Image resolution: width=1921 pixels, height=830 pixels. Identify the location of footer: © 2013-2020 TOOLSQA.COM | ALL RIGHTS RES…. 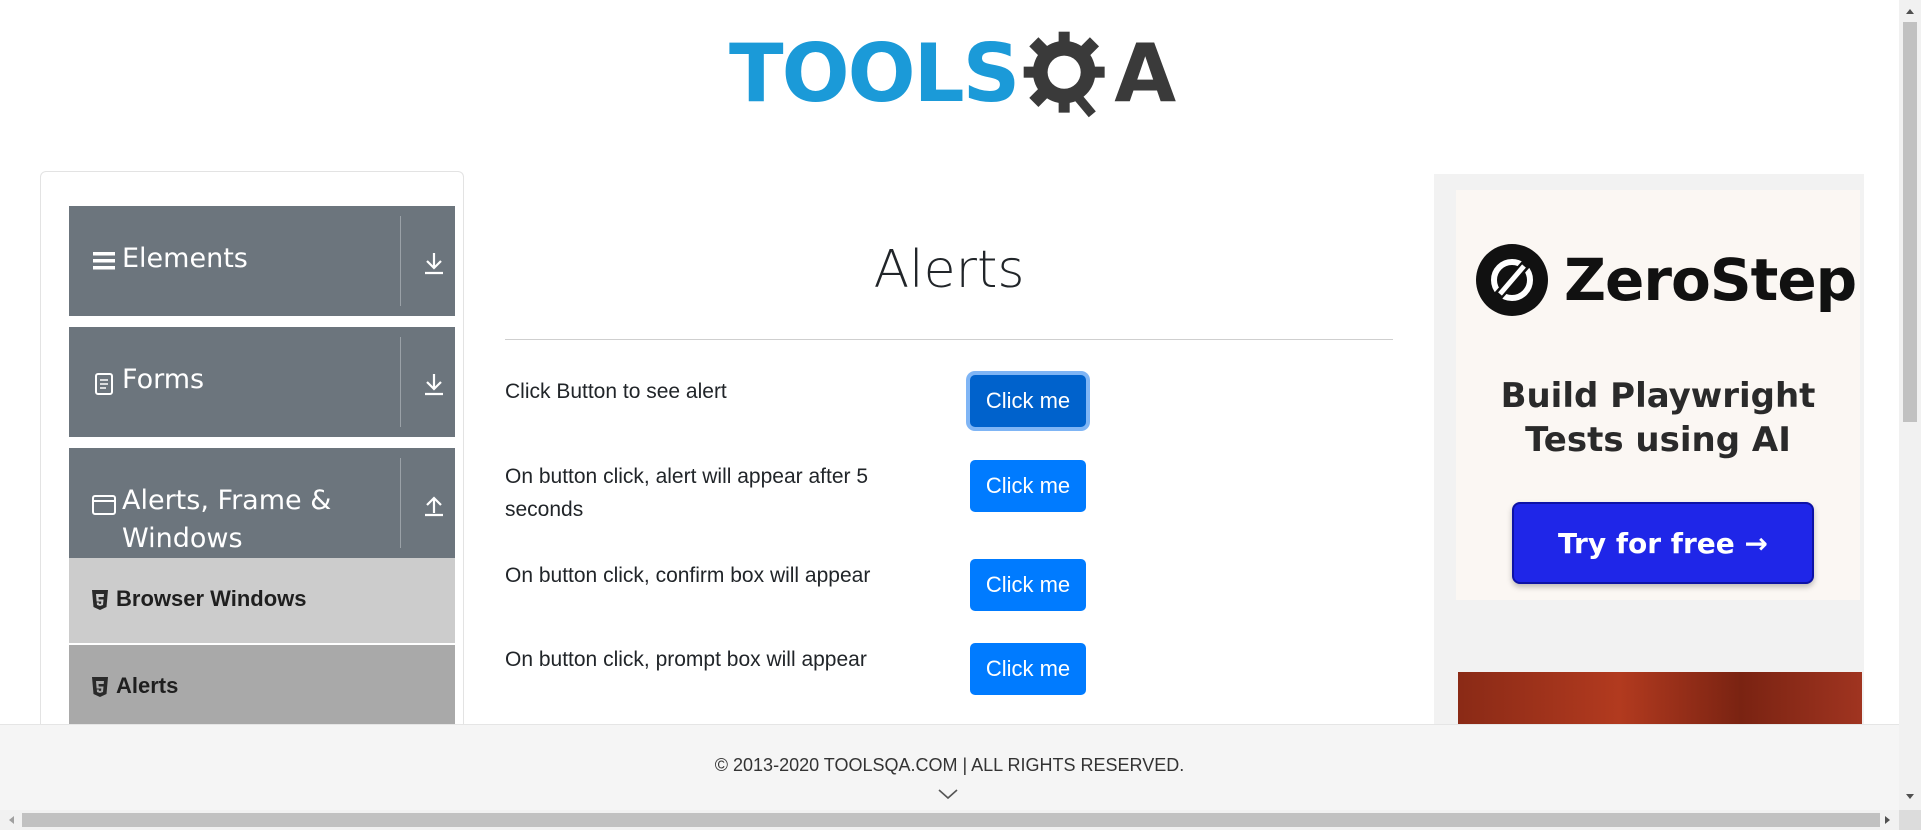
(949, 767).